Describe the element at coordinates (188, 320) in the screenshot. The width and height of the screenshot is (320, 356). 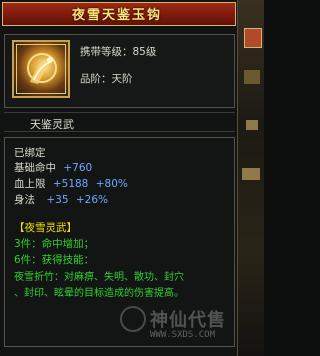
I see `watermark-text: 神仙代售` at that location.